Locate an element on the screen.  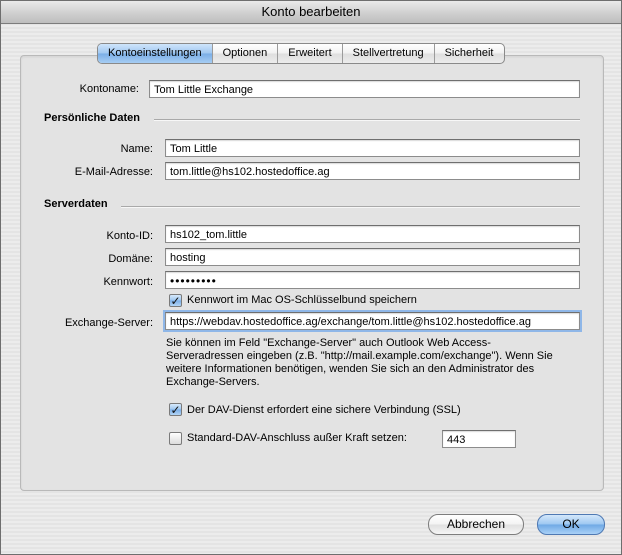
account-name-field: Tom Little Exchange is located at coordinates (364, 89).